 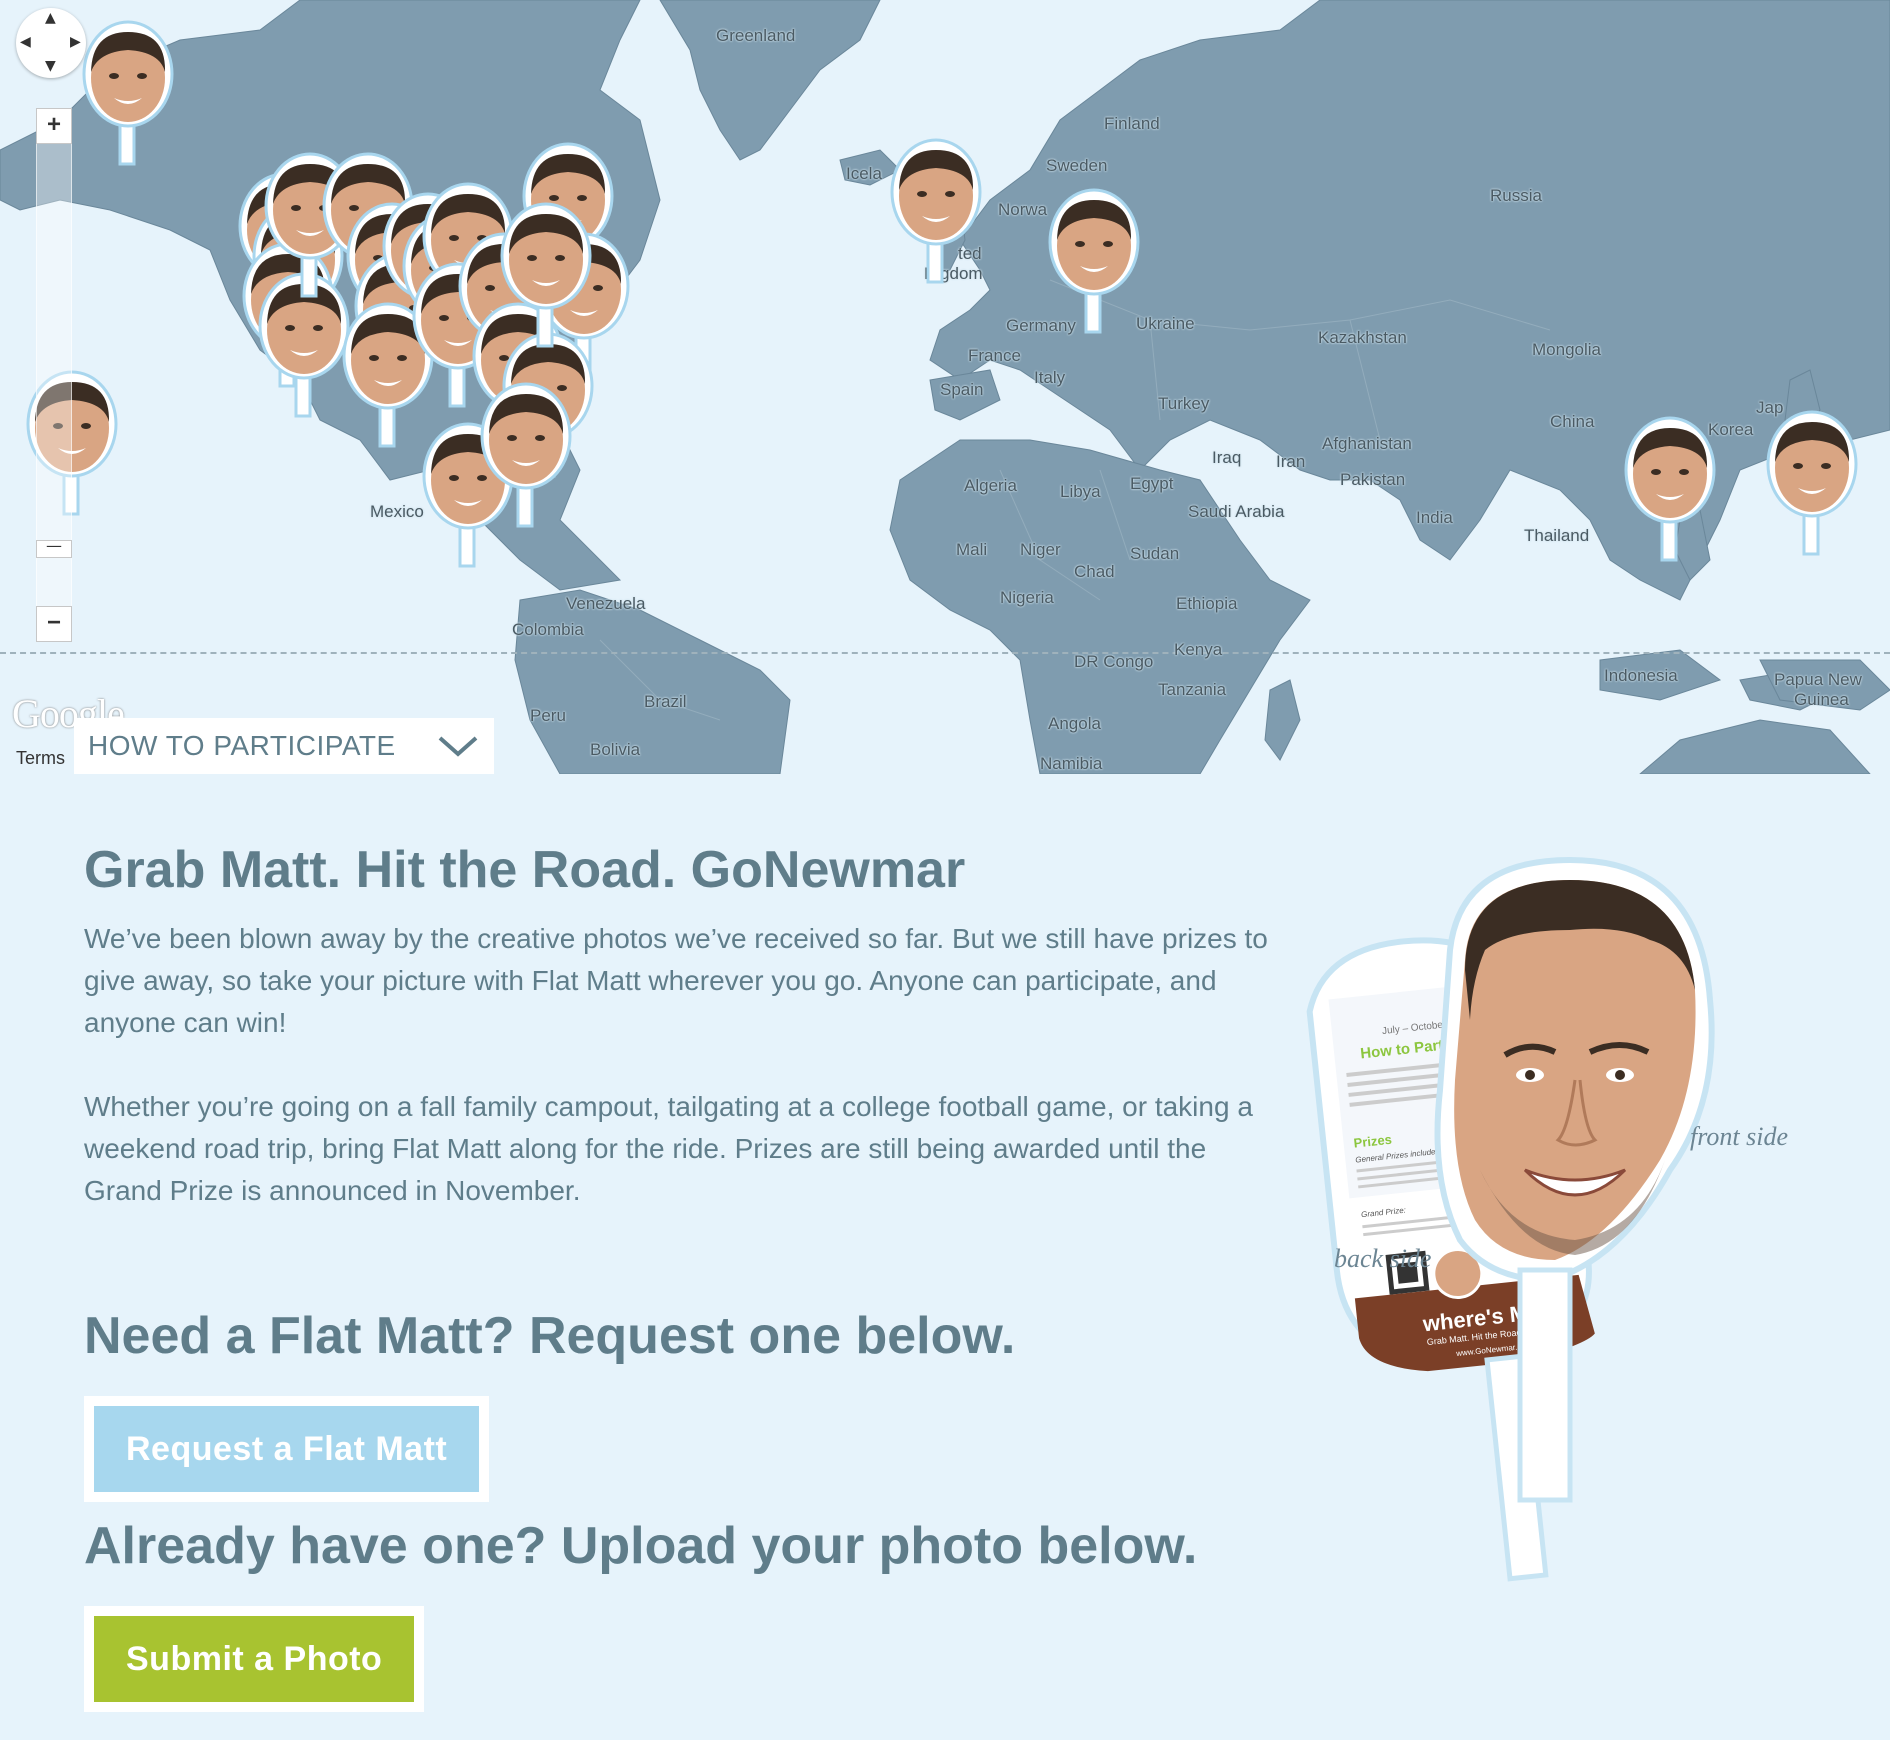 What do you see at coordinates (972, 549) in the screenshot?
I see `map-label: Mali` at bounding box center [972, 549].